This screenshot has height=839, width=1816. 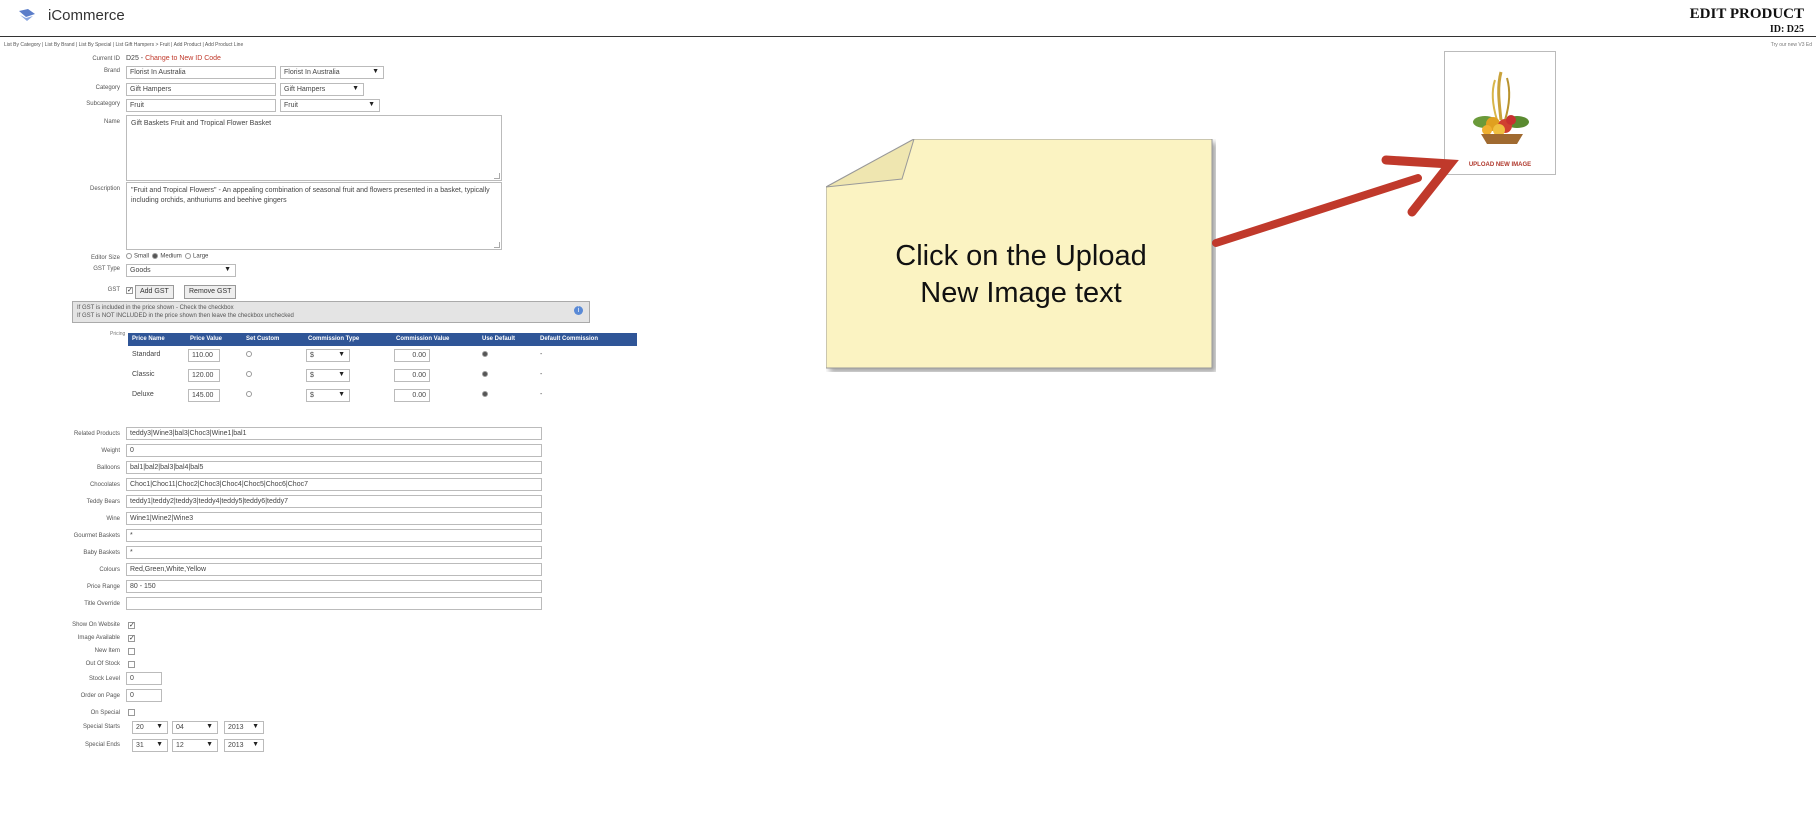 I want to click on price-value-input: 145.00, so click(x=204, y=395).